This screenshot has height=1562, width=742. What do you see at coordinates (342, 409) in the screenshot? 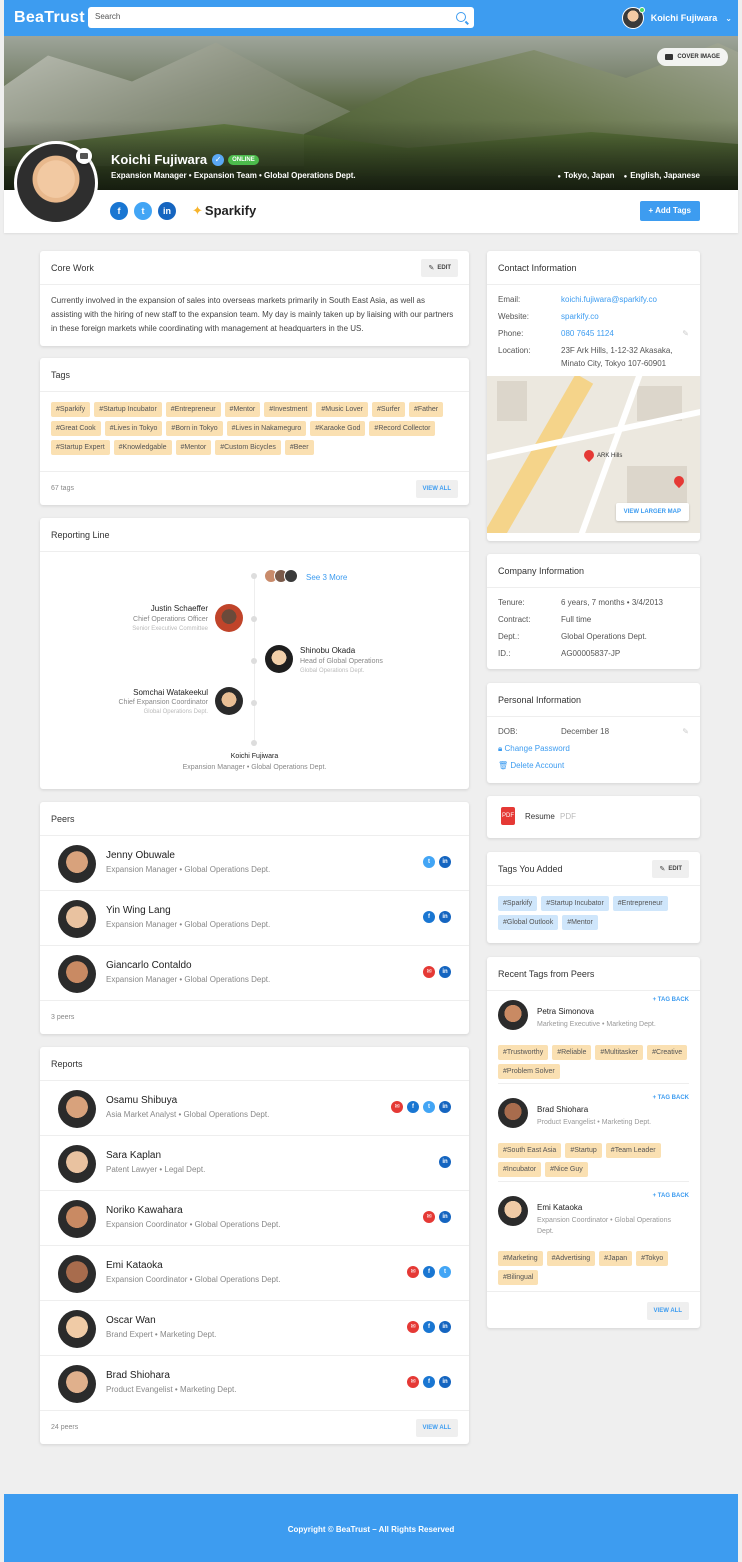
I see `tag-chip: #Music Lover` at bounding box center [342, 409].